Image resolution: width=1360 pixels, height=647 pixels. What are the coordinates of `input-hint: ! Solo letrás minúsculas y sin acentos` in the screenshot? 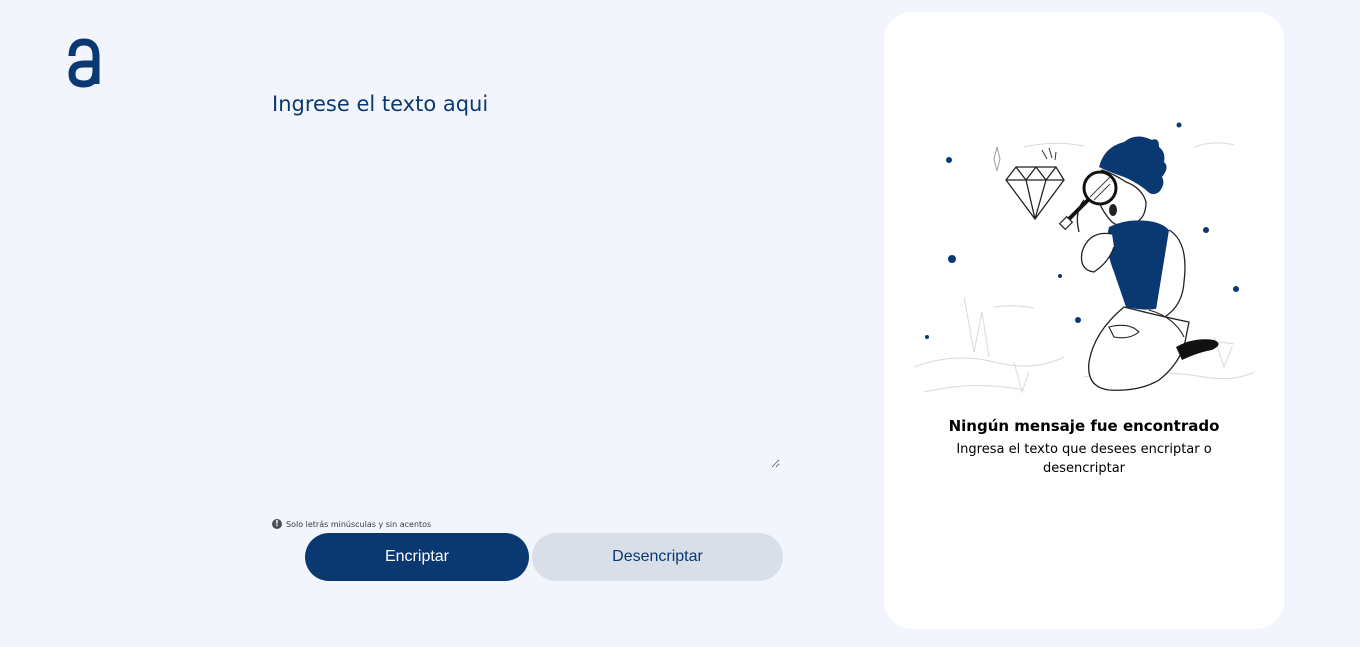 It's located at (351, 524).